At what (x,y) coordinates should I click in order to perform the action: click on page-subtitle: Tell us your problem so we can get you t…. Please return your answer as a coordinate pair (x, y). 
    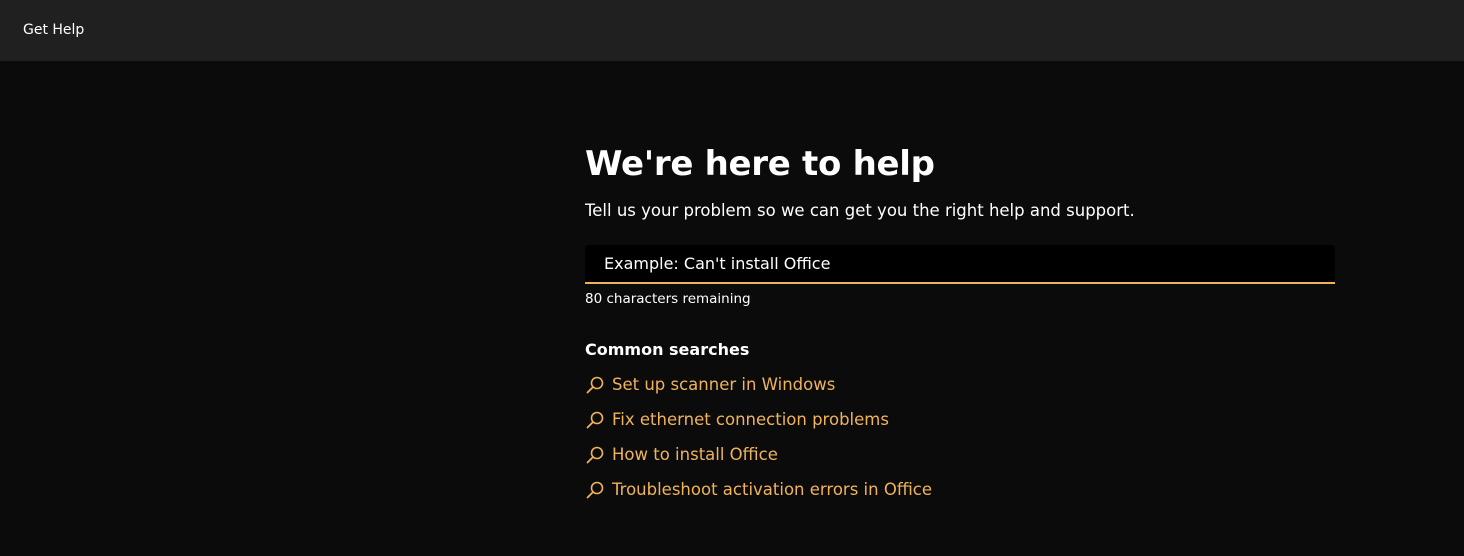
    Looking at the image, I should click on (860, 210).